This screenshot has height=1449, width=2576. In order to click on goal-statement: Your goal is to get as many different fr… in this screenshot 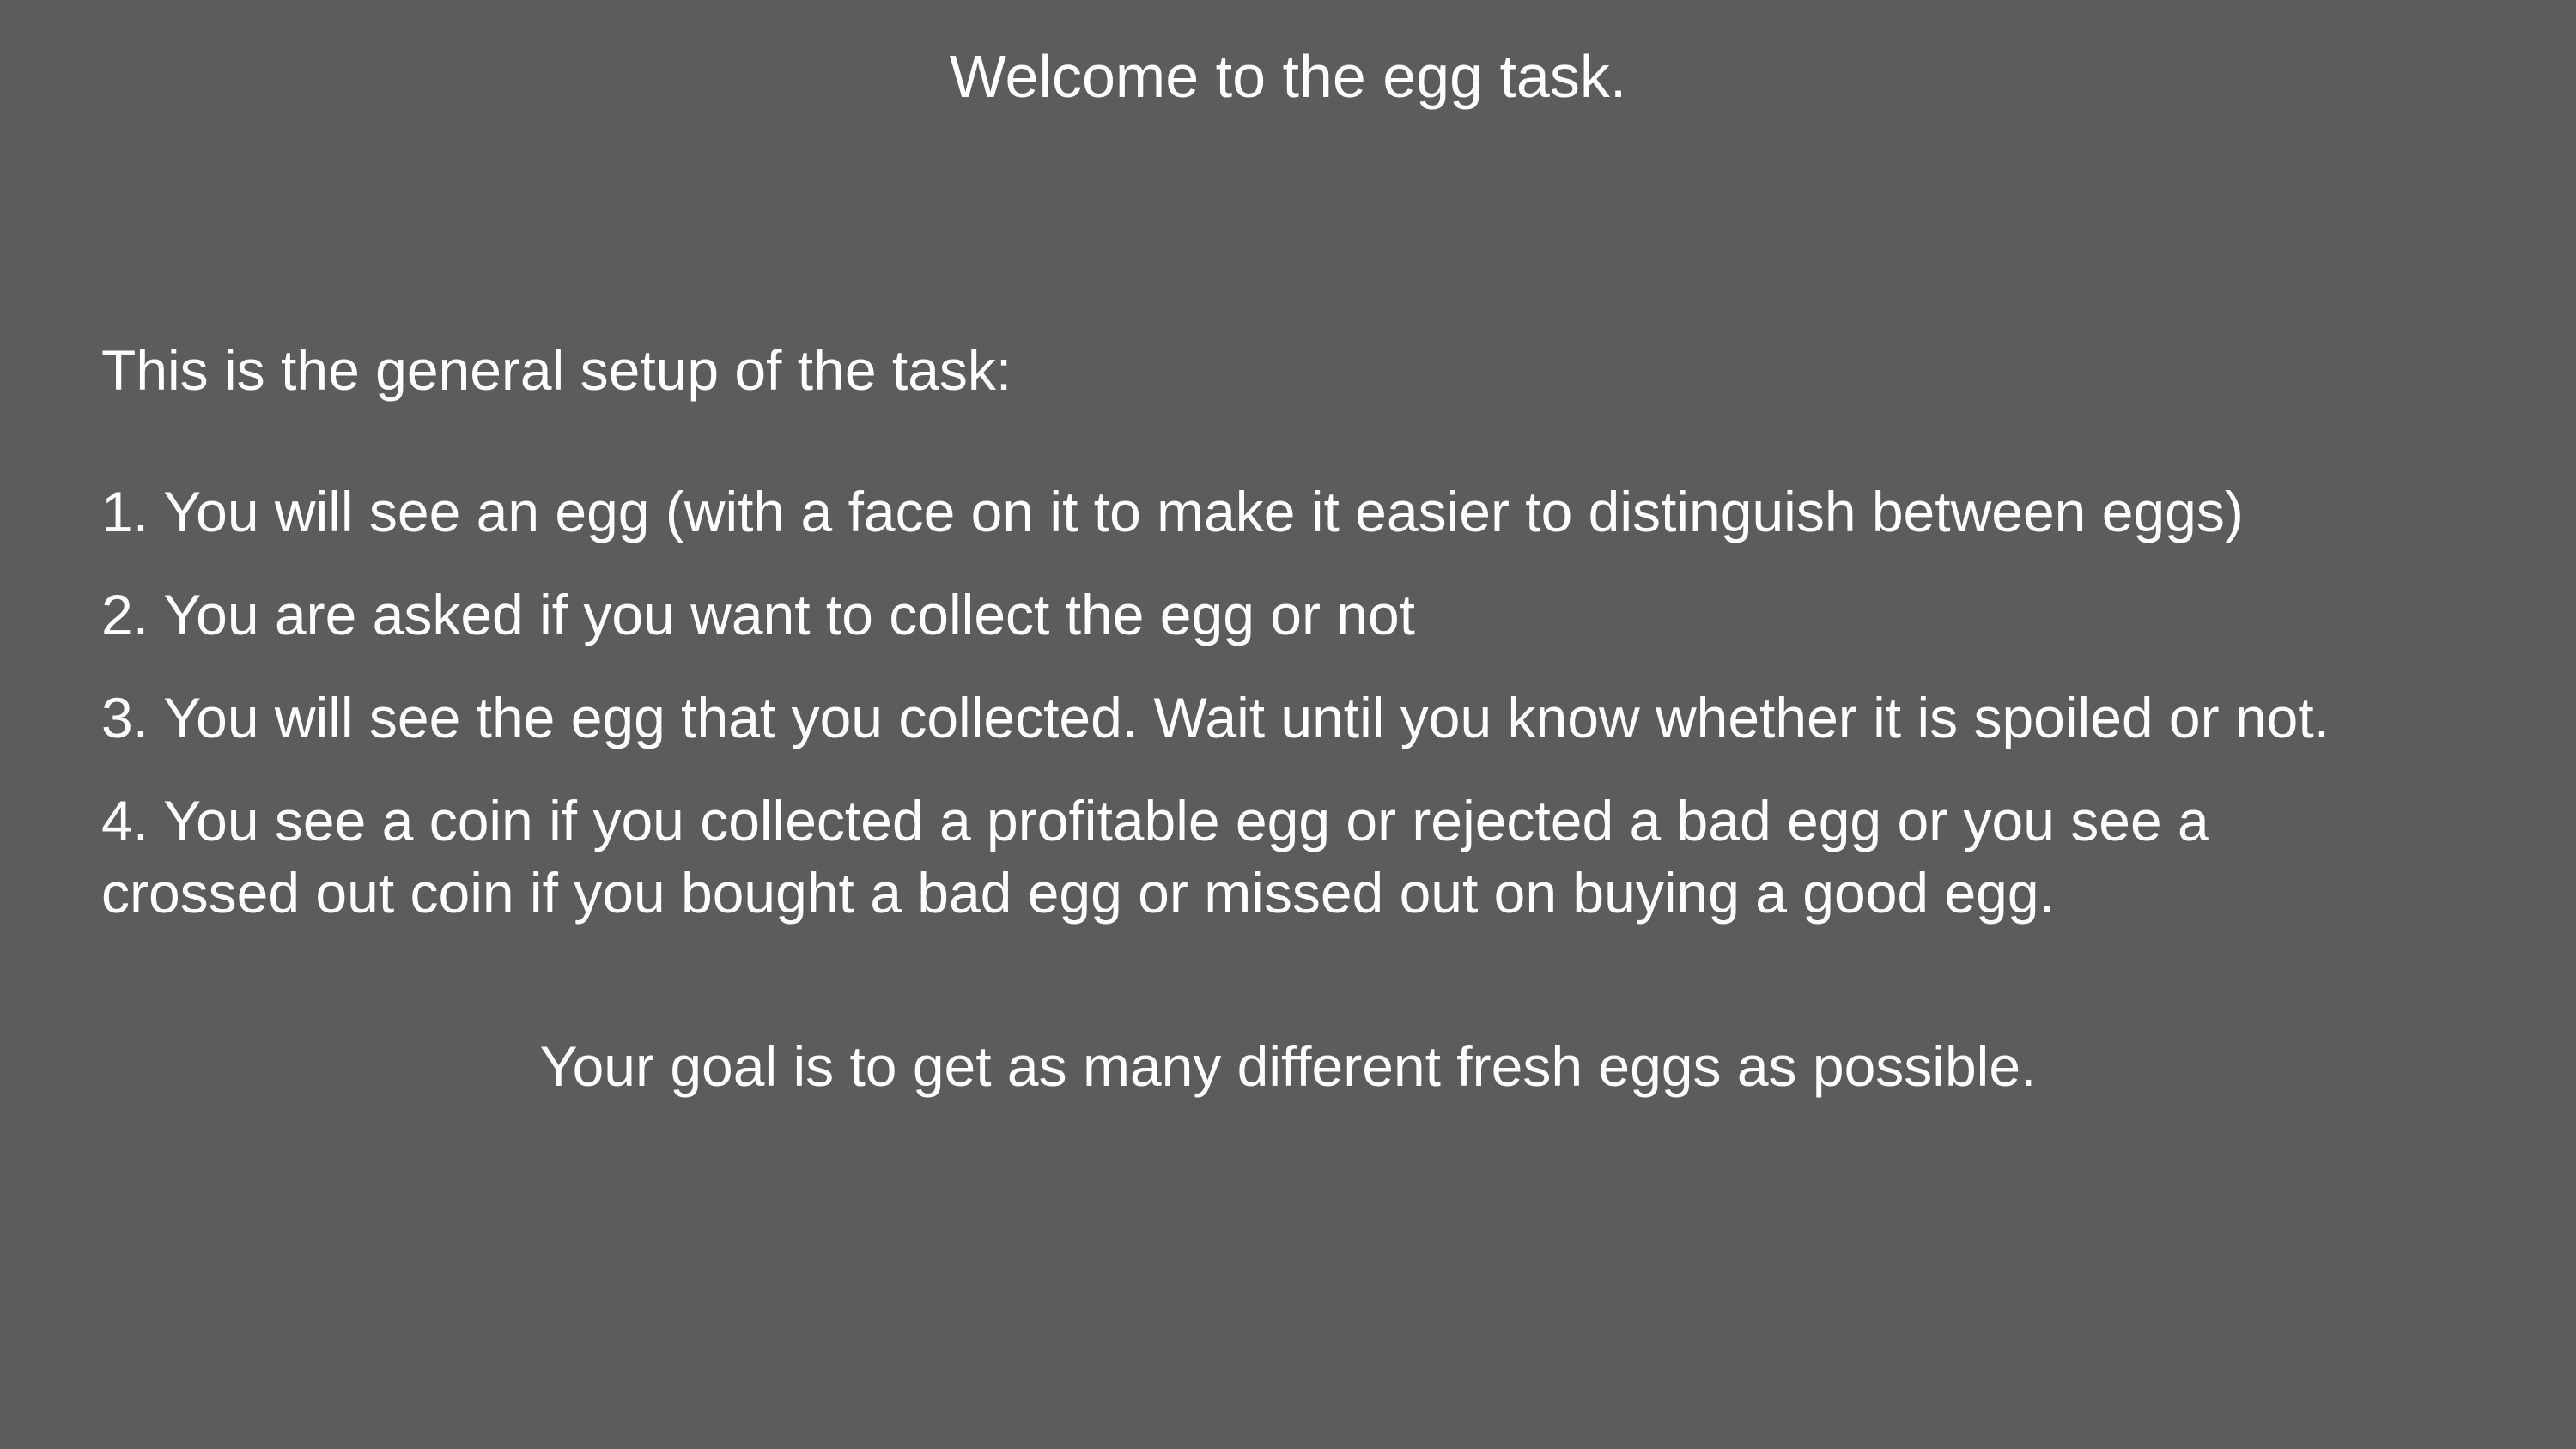, I will do `click(1288, 1066)`.